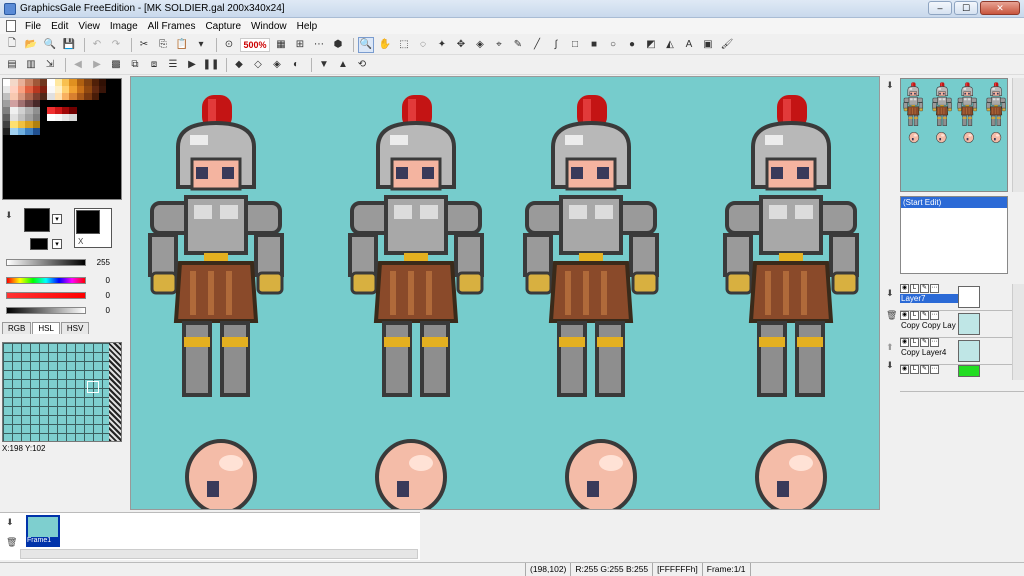 The width and height of the screenshot is (1024, 576). I want to click on hand-icon: ✋, so click(385, 45).